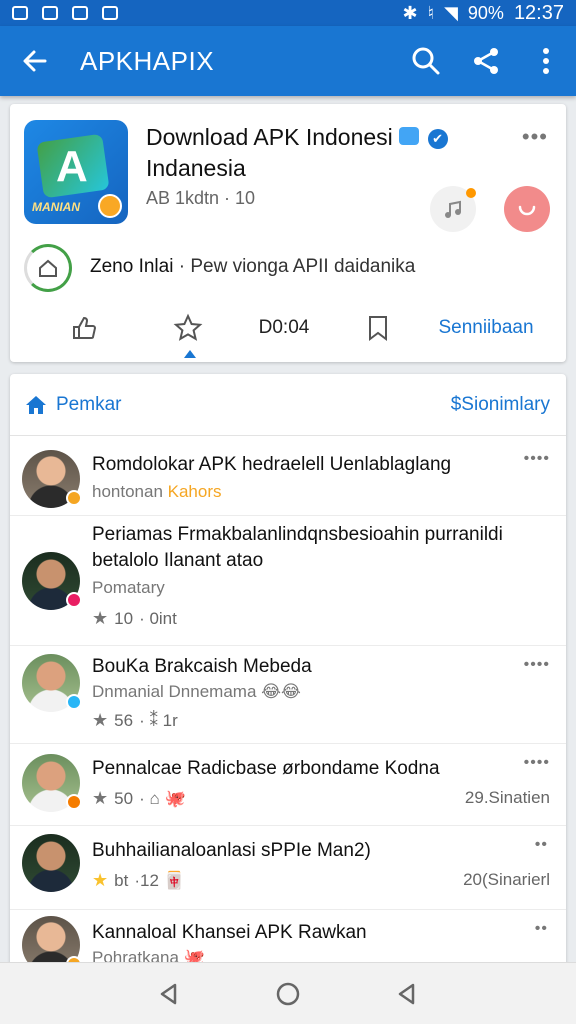  I want to click on bookmark-button, so click(378, 328).